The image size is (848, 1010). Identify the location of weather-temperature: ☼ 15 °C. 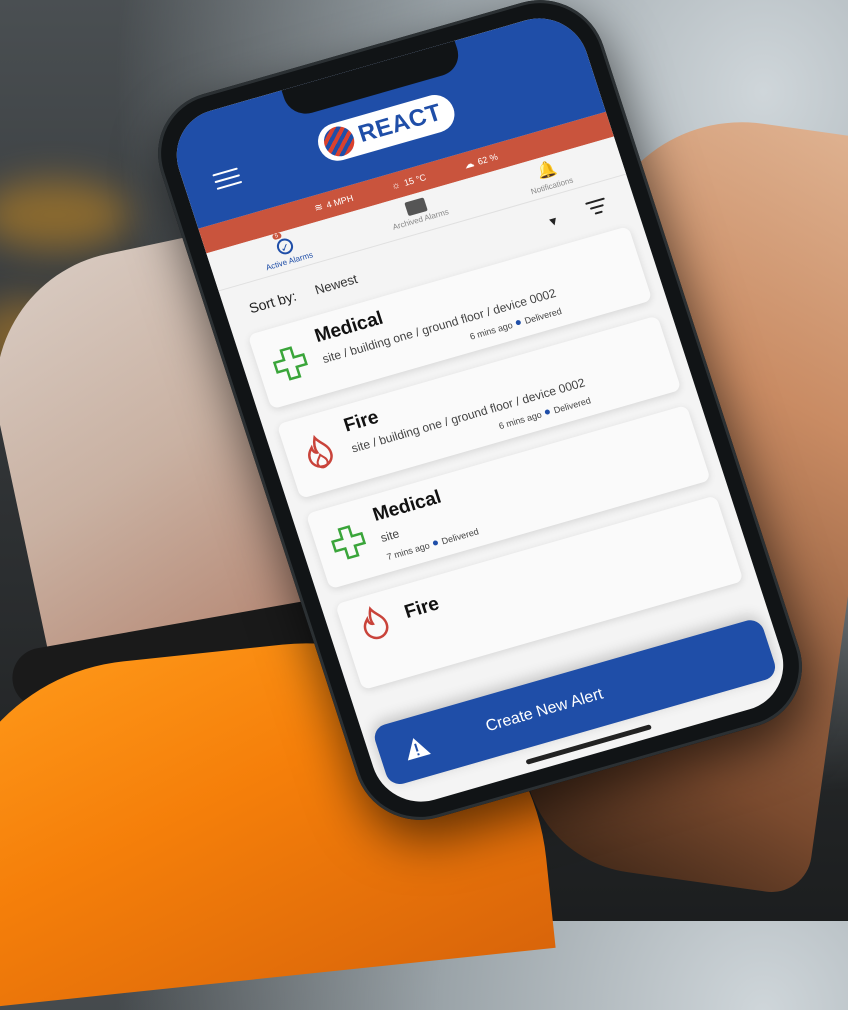
(408, 182).